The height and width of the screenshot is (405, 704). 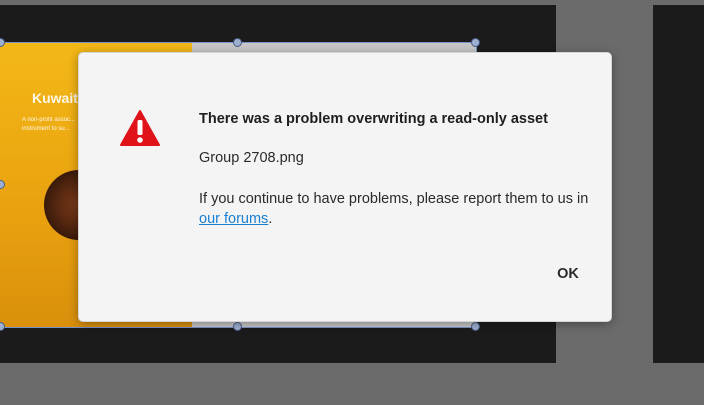 What do you see at coordinates (140, 128) in the screenshot?
I see `warning-triangle-icon` at bounding box center [140, 128].